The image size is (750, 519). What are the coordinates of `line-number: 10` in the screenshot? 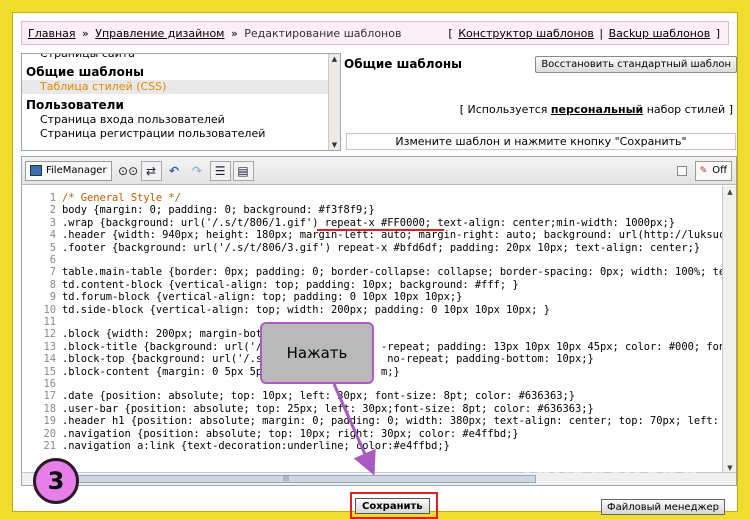 It's located at (49, 309).